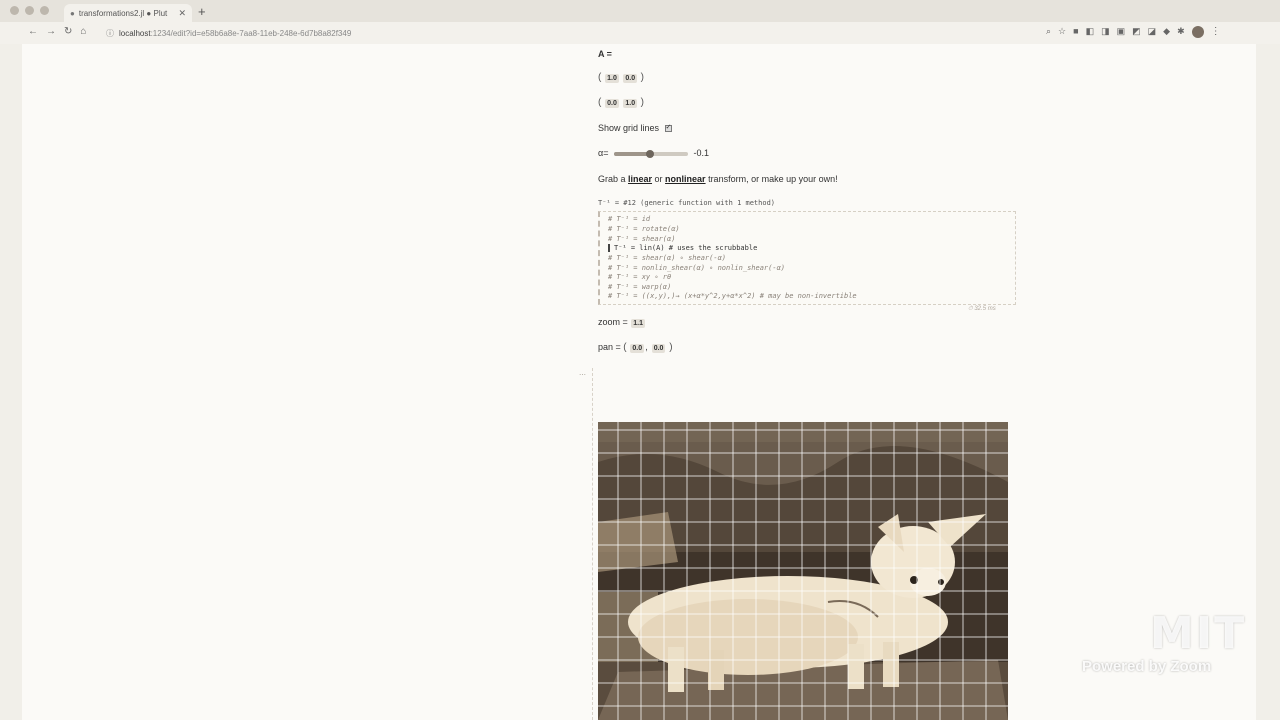  Describe the element at coordinates (611, 347) in the screenshot. I see `pan-label: pan =` at that location.